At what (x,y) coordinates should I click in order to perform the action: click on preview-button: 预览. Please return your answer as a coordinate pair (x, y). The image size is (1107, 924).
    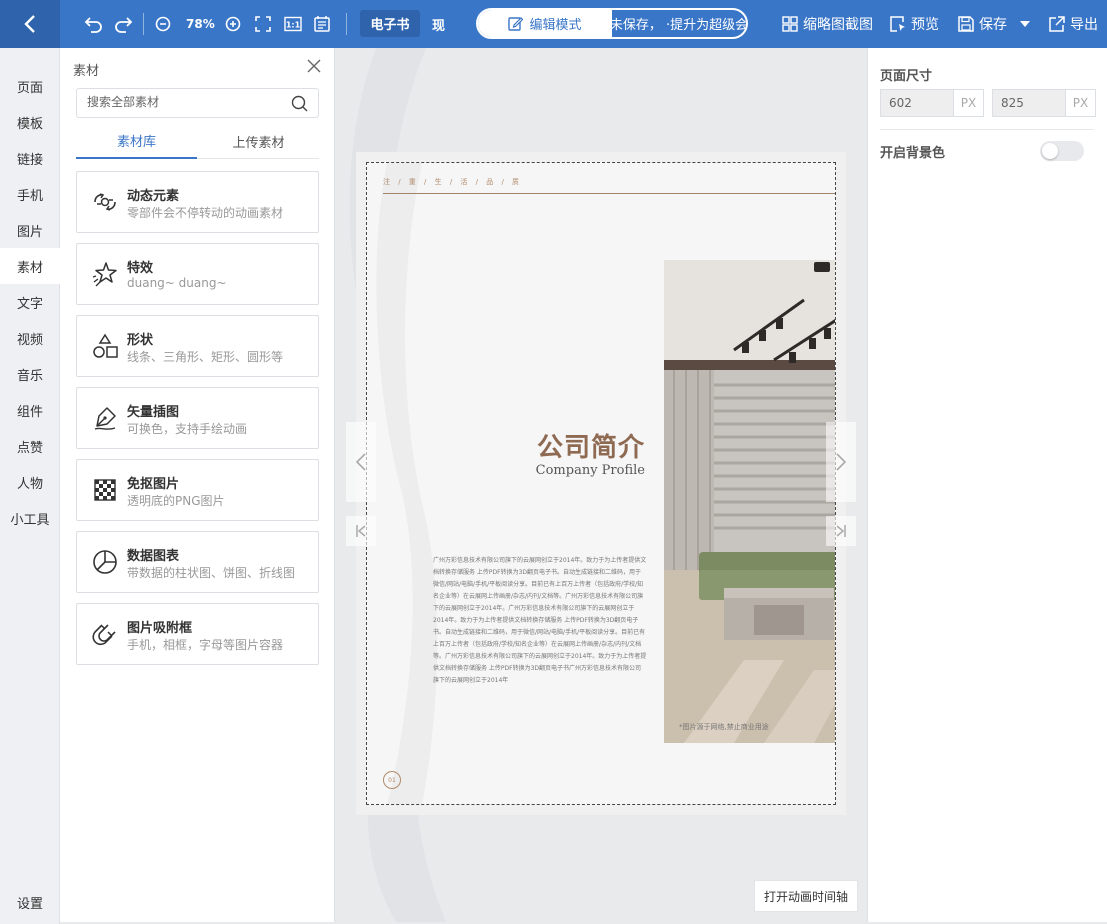
    Looking at the image, I should click on (914, 24).